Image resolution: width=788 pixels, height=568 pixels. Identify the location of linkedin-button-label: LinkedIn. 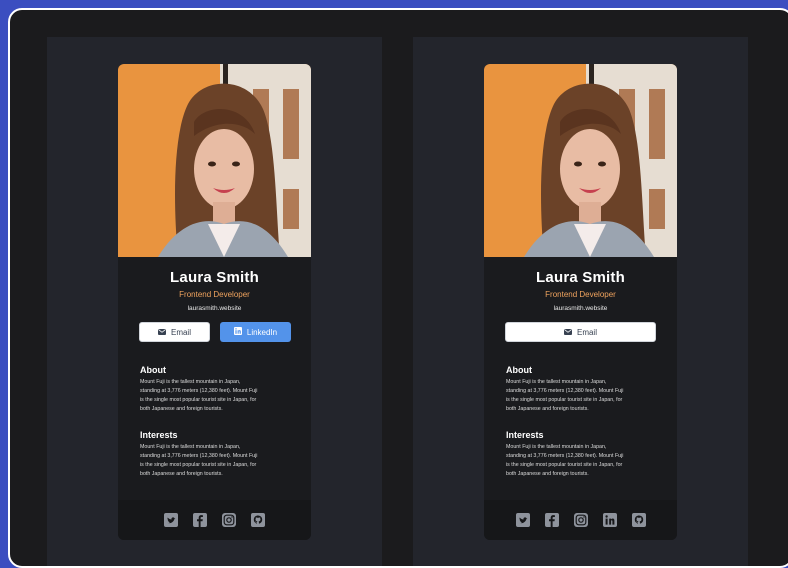
(262, 332).